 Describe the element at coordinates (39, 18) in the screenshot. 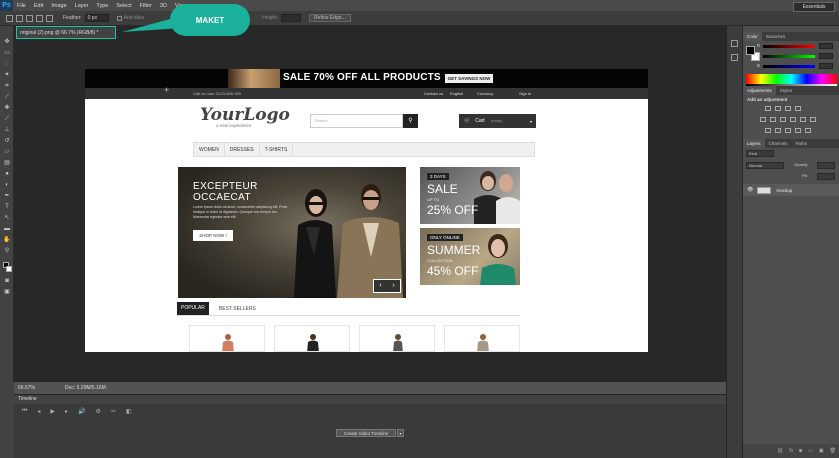

I see `subtract-selection-icon` at that location.